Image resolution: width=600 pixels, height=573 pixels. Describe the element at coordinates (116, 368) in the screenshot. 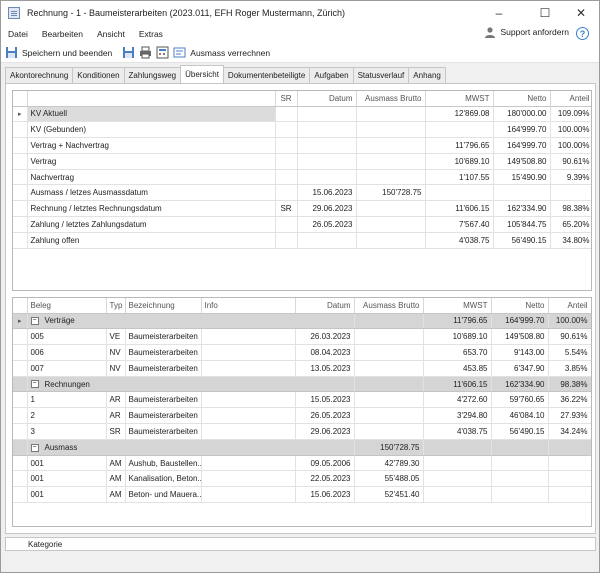

I see `detail-typ-cell: NV` at that location.